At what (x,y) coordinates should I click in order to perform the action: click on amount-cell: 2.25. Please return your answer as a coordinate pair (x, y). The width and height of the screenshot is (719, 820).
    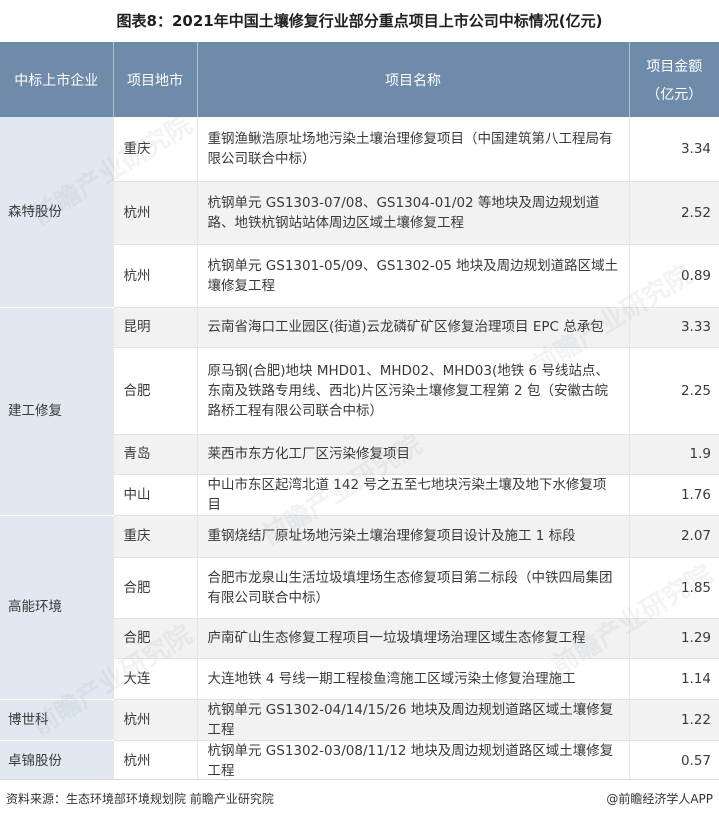
    Looking at the image, I should click on (673, 391).